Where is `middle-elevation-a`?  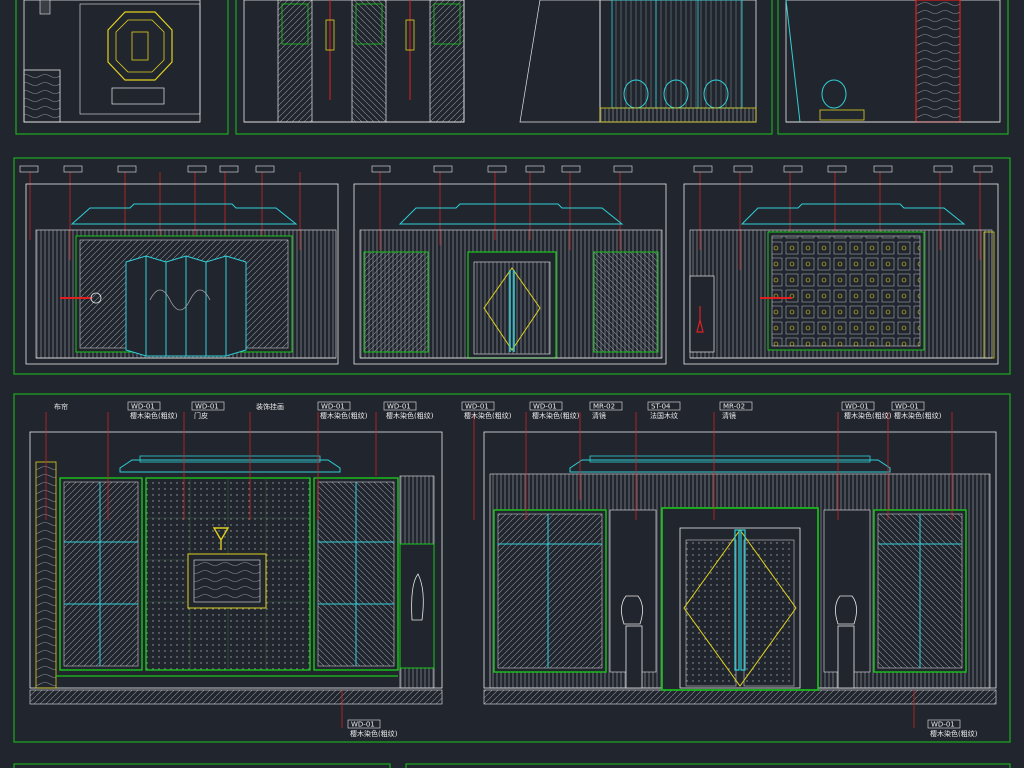
middle-elevation-a is located at coordinates (182, 274).